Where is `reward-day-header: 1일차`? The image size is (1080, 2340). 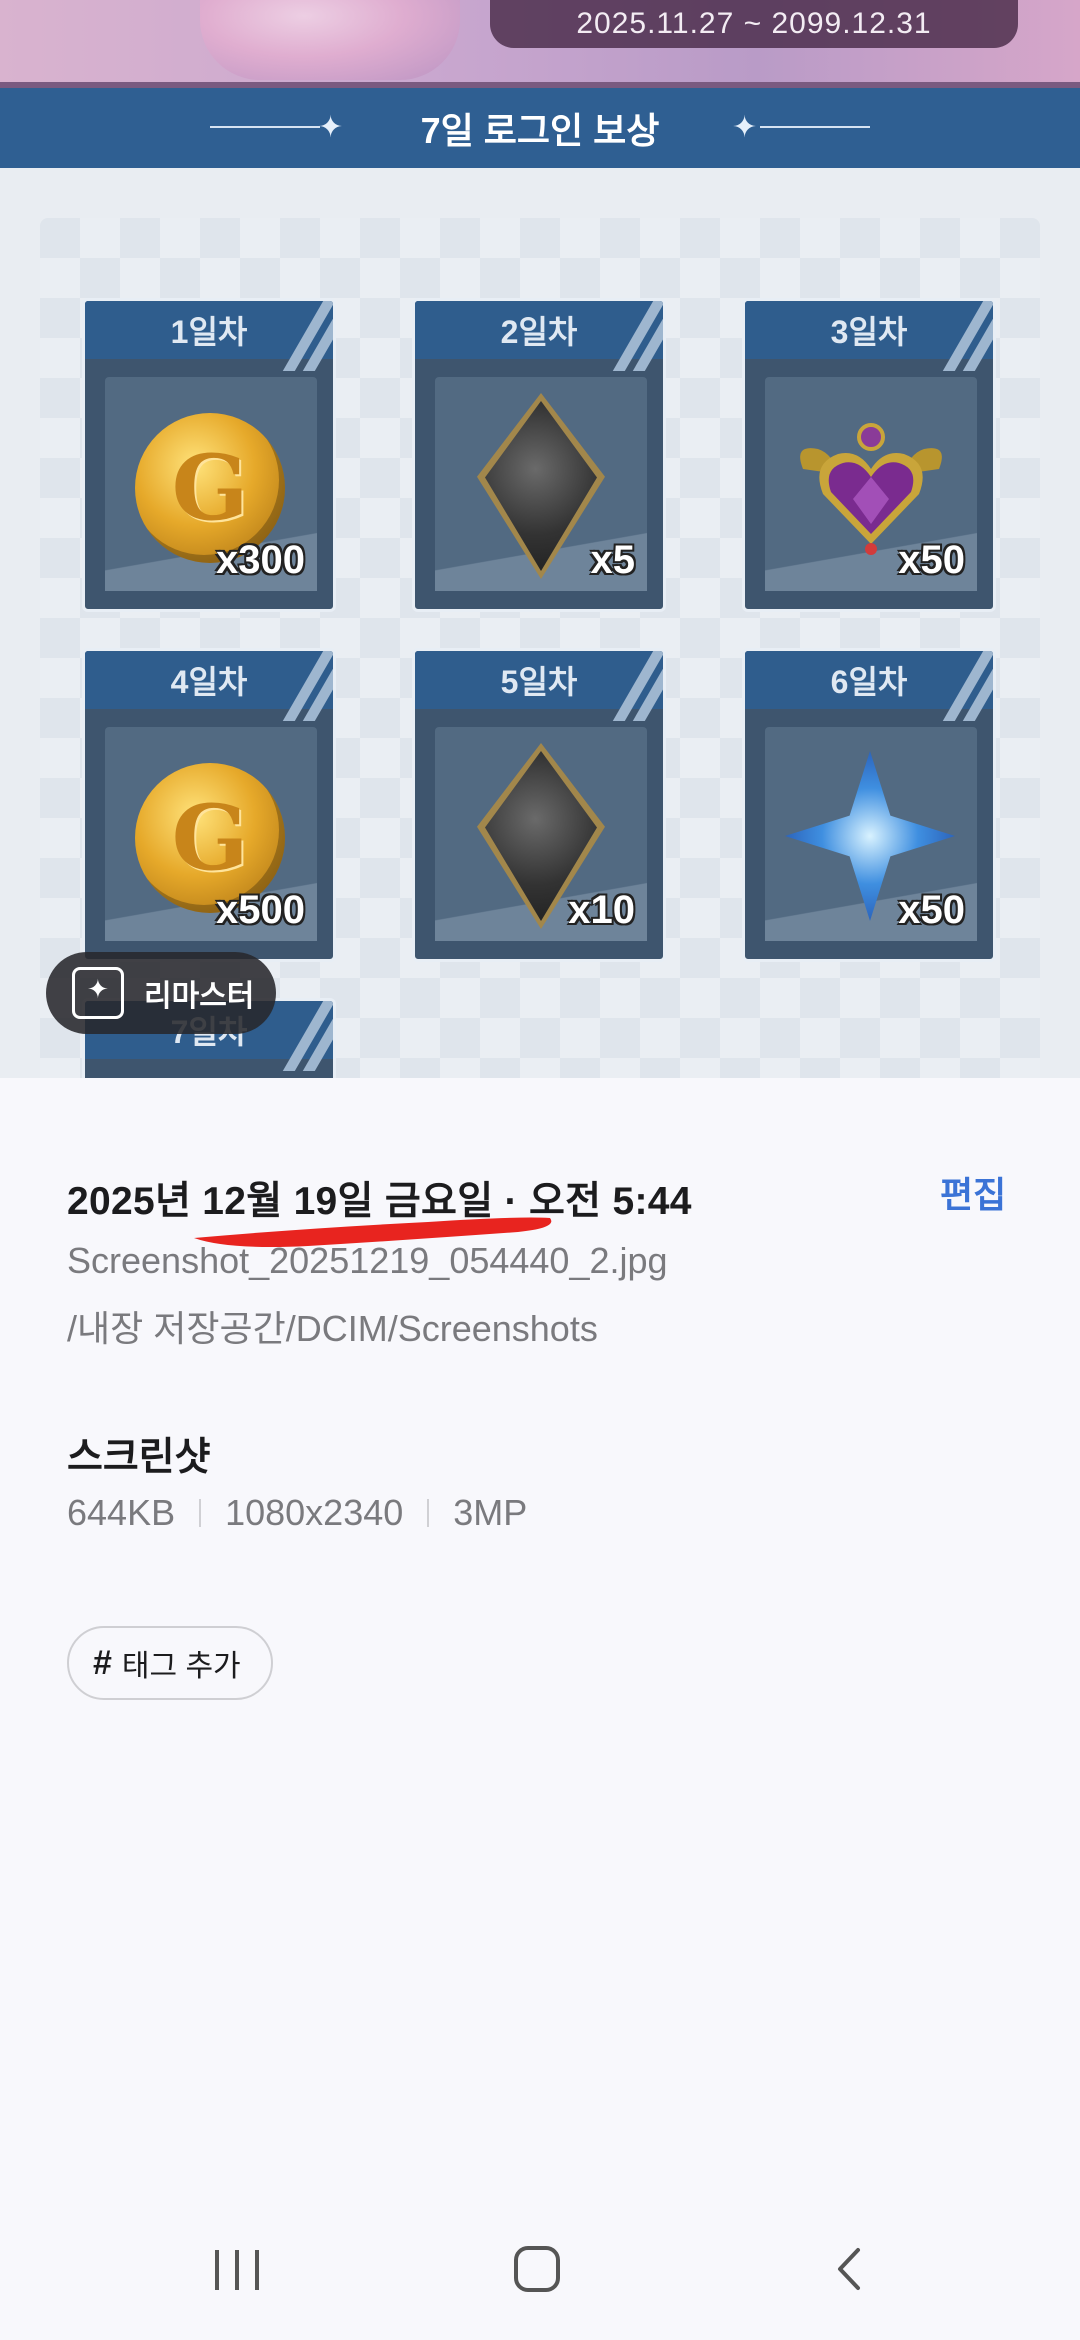 reward-day-header: 1일차 is located at coordinates (209, 336).